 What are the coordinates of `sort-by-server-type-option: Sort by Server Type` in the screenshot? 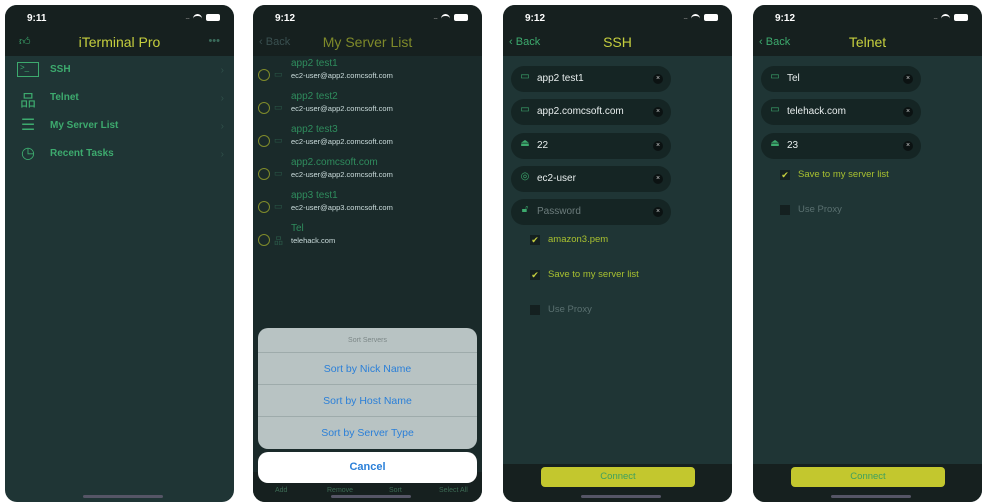 It's located at (367, 433).